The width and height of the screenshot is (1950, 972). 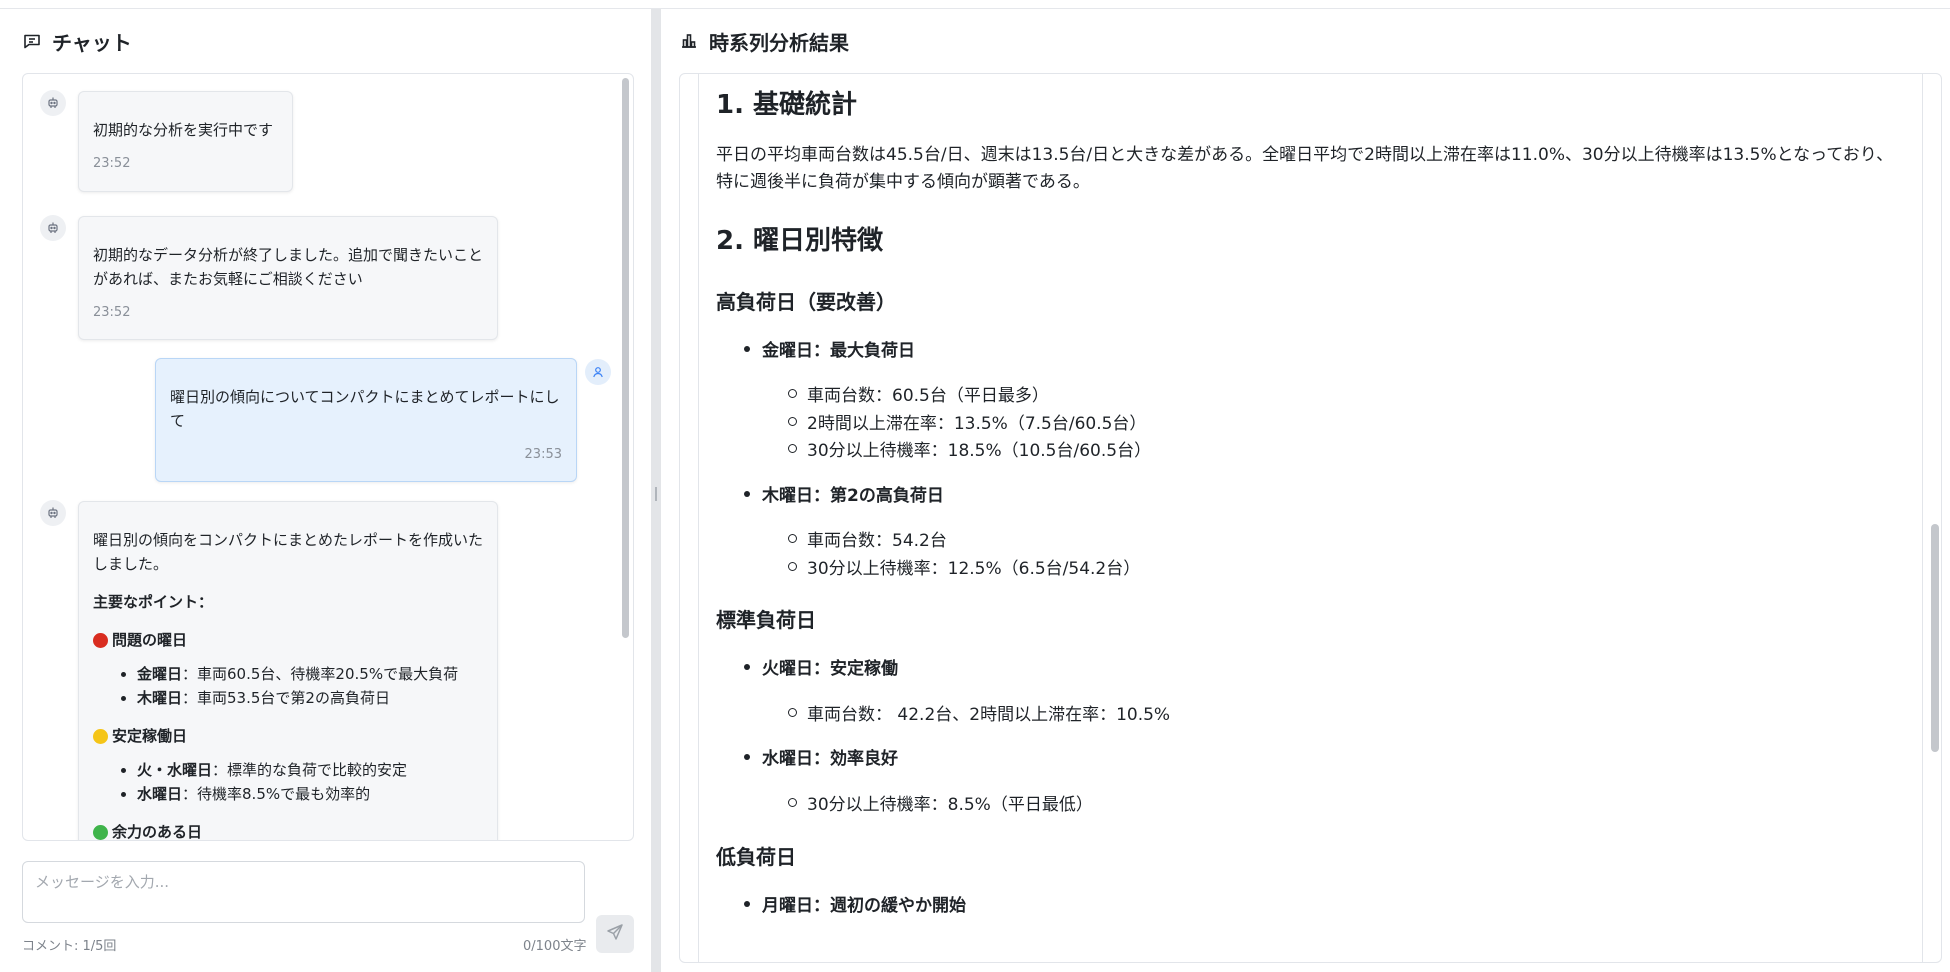 What do you see at coordinates (806, 302) in the screenshot?
I see `high-load-heading: 高負荷日（要改善）` at bounding box center [806, 302].